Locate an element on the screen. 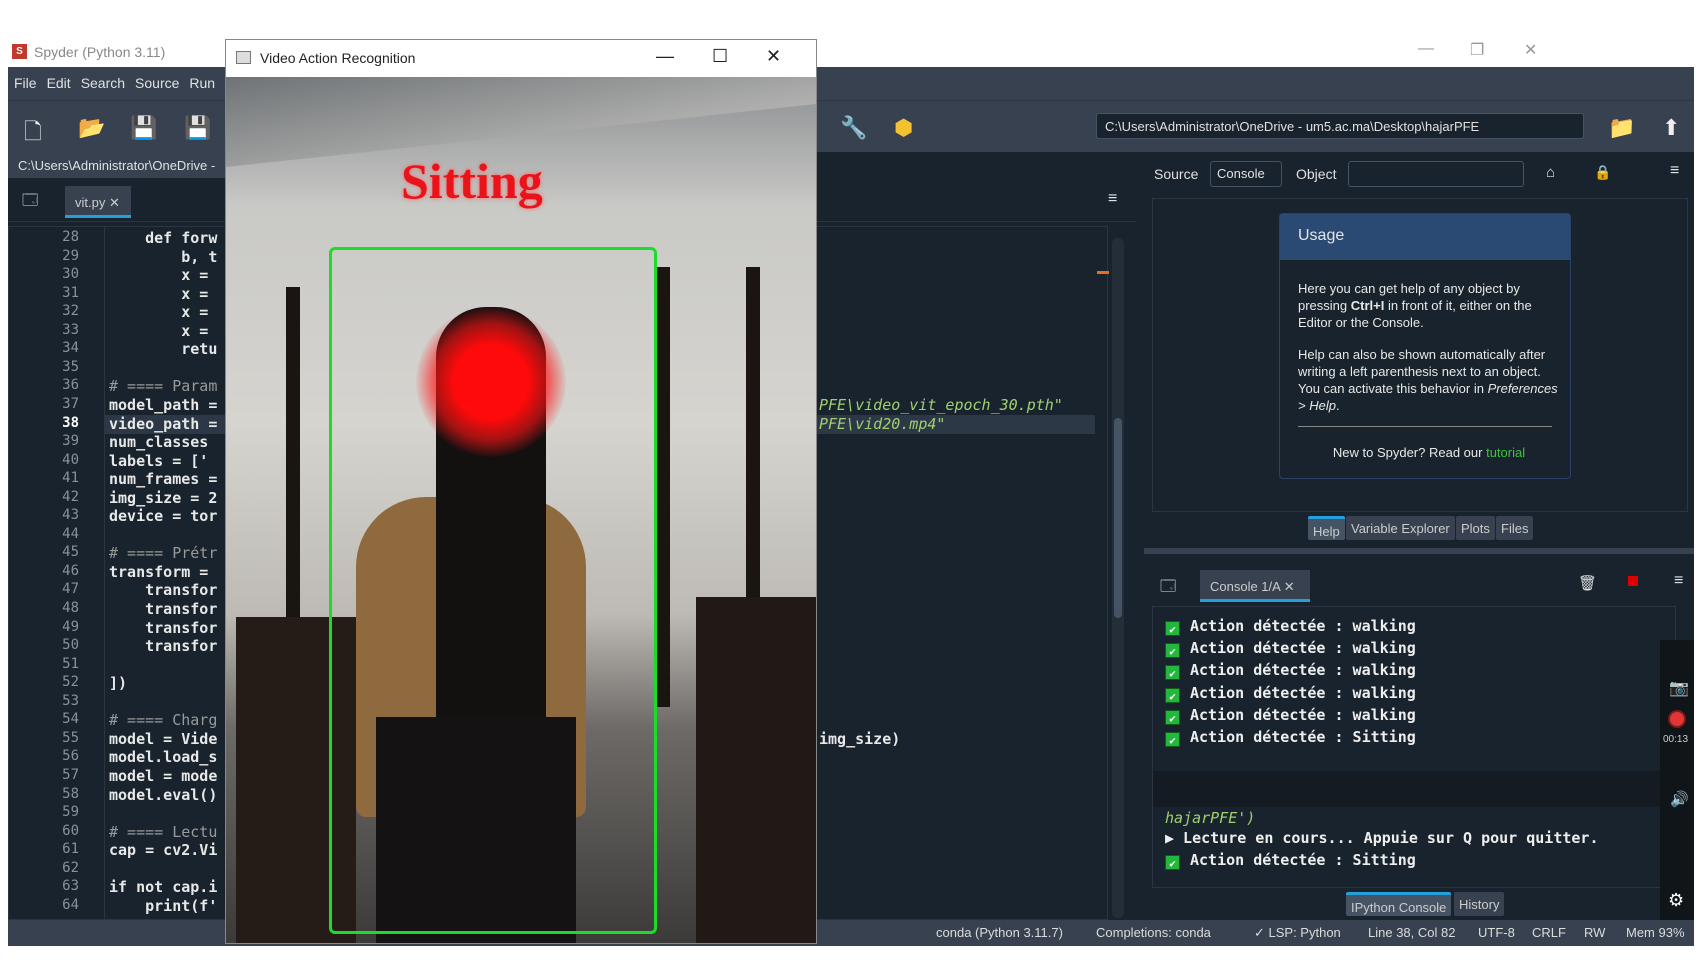  editor-scrollbar is located at coordinates (1118, 578).